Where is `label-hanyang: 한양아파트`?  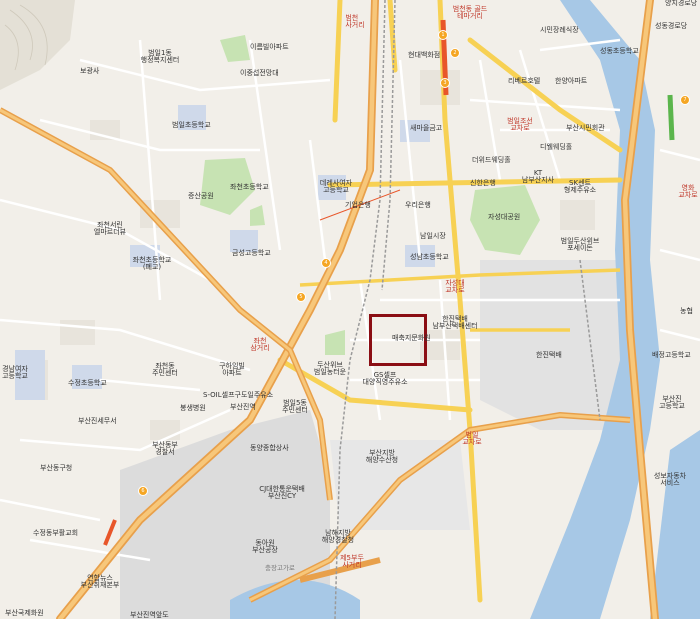 label-hanyang: 한양아파트 is located at coordinates (571, 81).